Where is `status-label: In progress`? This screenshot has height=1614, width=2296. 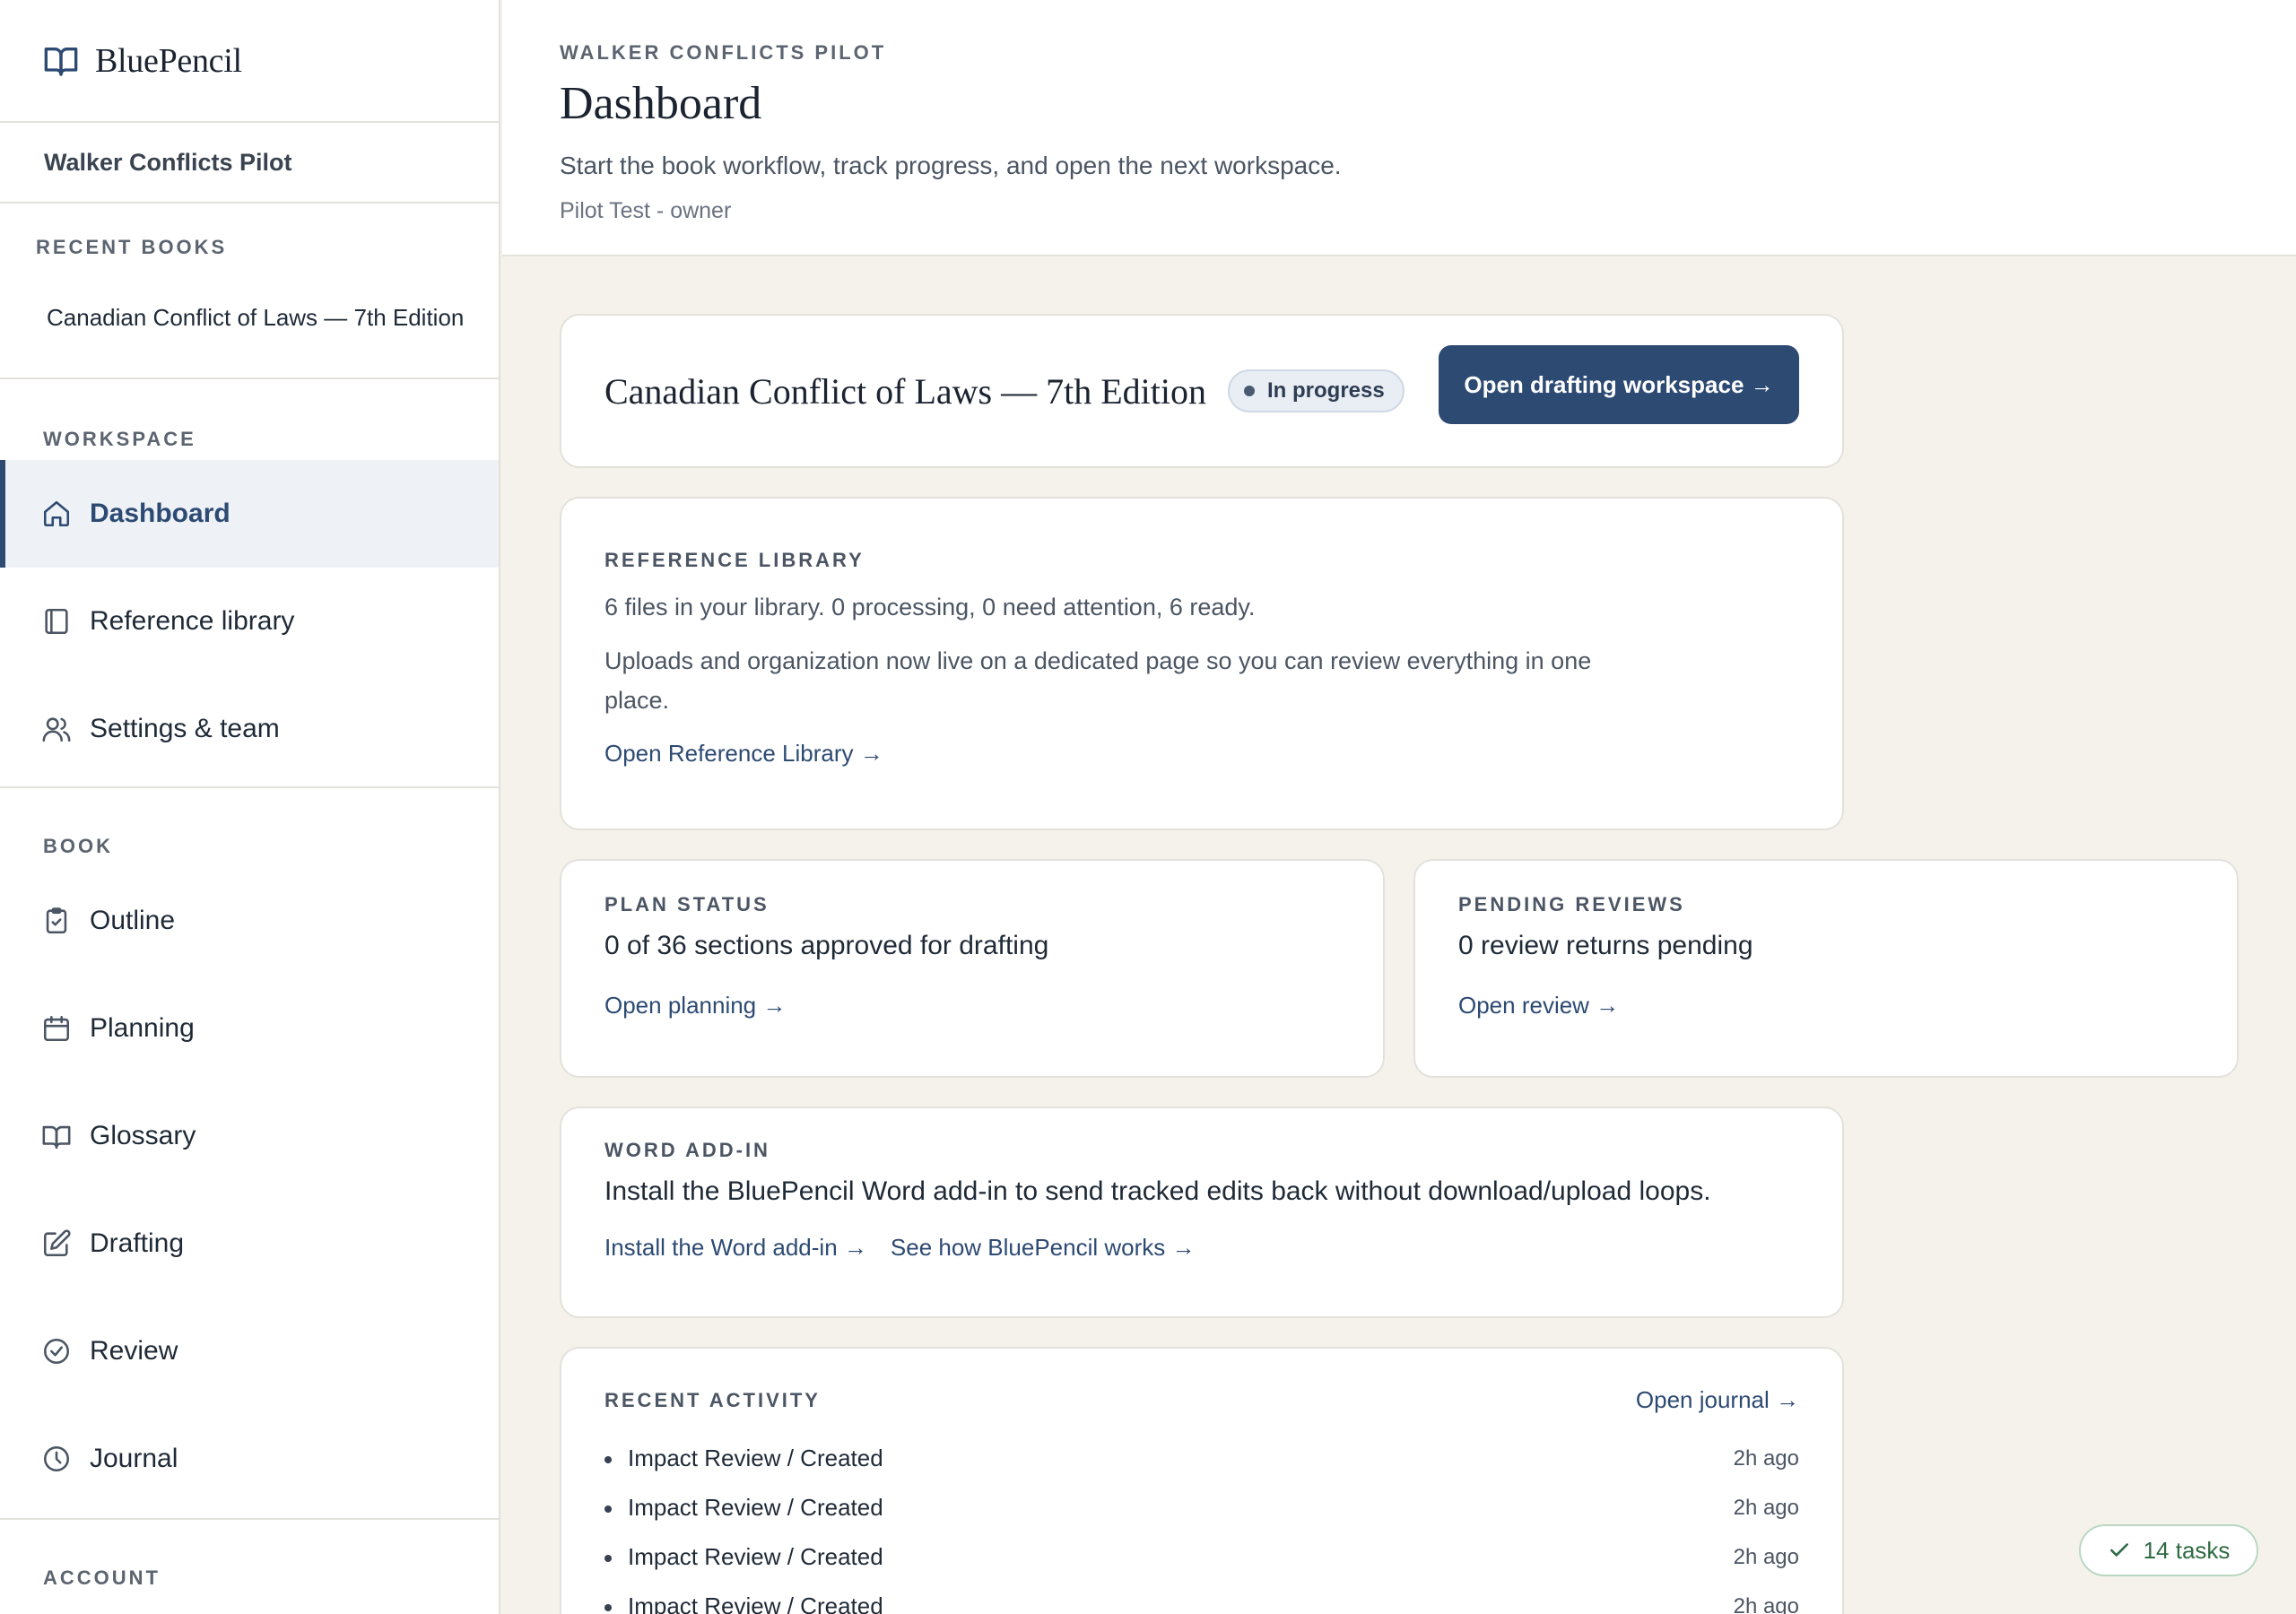 status-label: In progress is located at coordinates (1326, 390).